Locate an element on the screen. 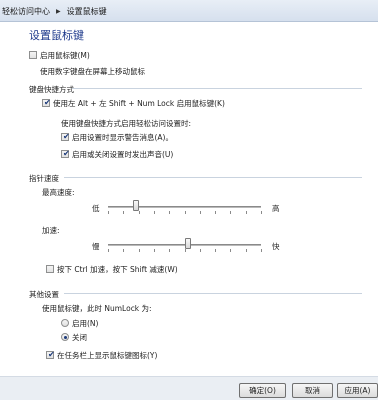 The width and height of the screenshot is (378, 400). ok-button: 确定(O) is located at coordinates (262, 390).